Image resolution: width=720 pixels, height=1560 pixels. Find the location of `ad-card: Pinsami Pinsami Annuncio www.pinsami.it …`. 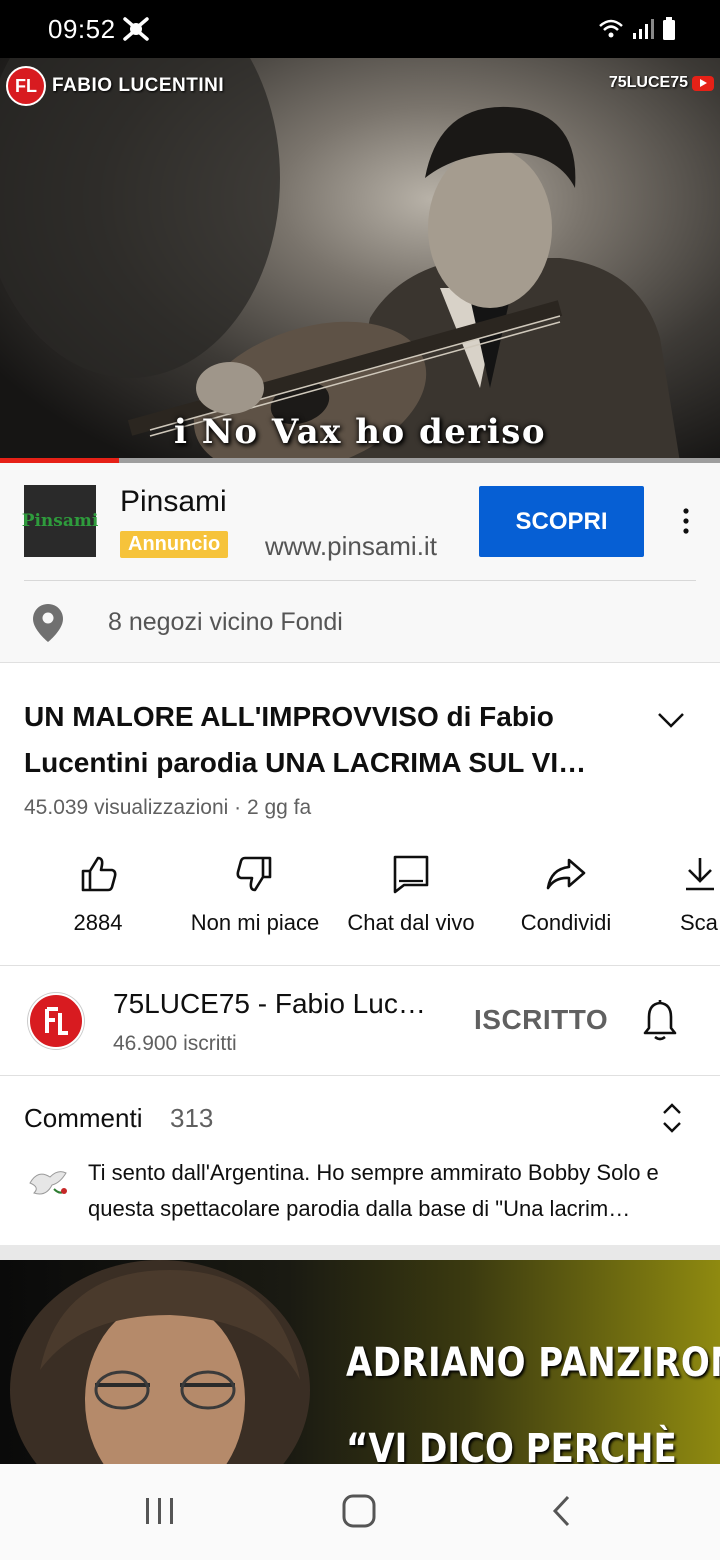

ad-card: Pinsami Pinsami Annuncio www.pinsami.it … is located at coordinates (360, 563).